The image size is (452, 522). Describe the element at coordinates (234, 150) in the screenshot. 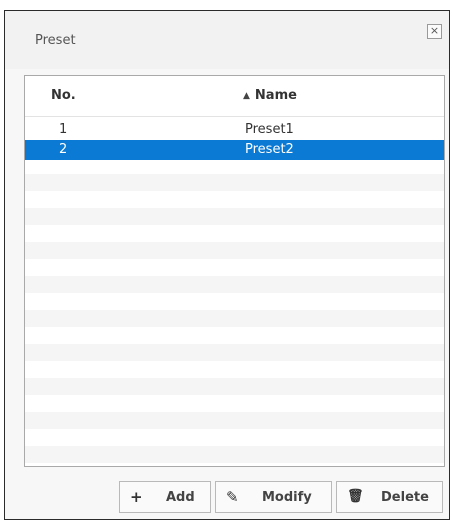

I see `table-row-selected: 2 Preset2` at that location.